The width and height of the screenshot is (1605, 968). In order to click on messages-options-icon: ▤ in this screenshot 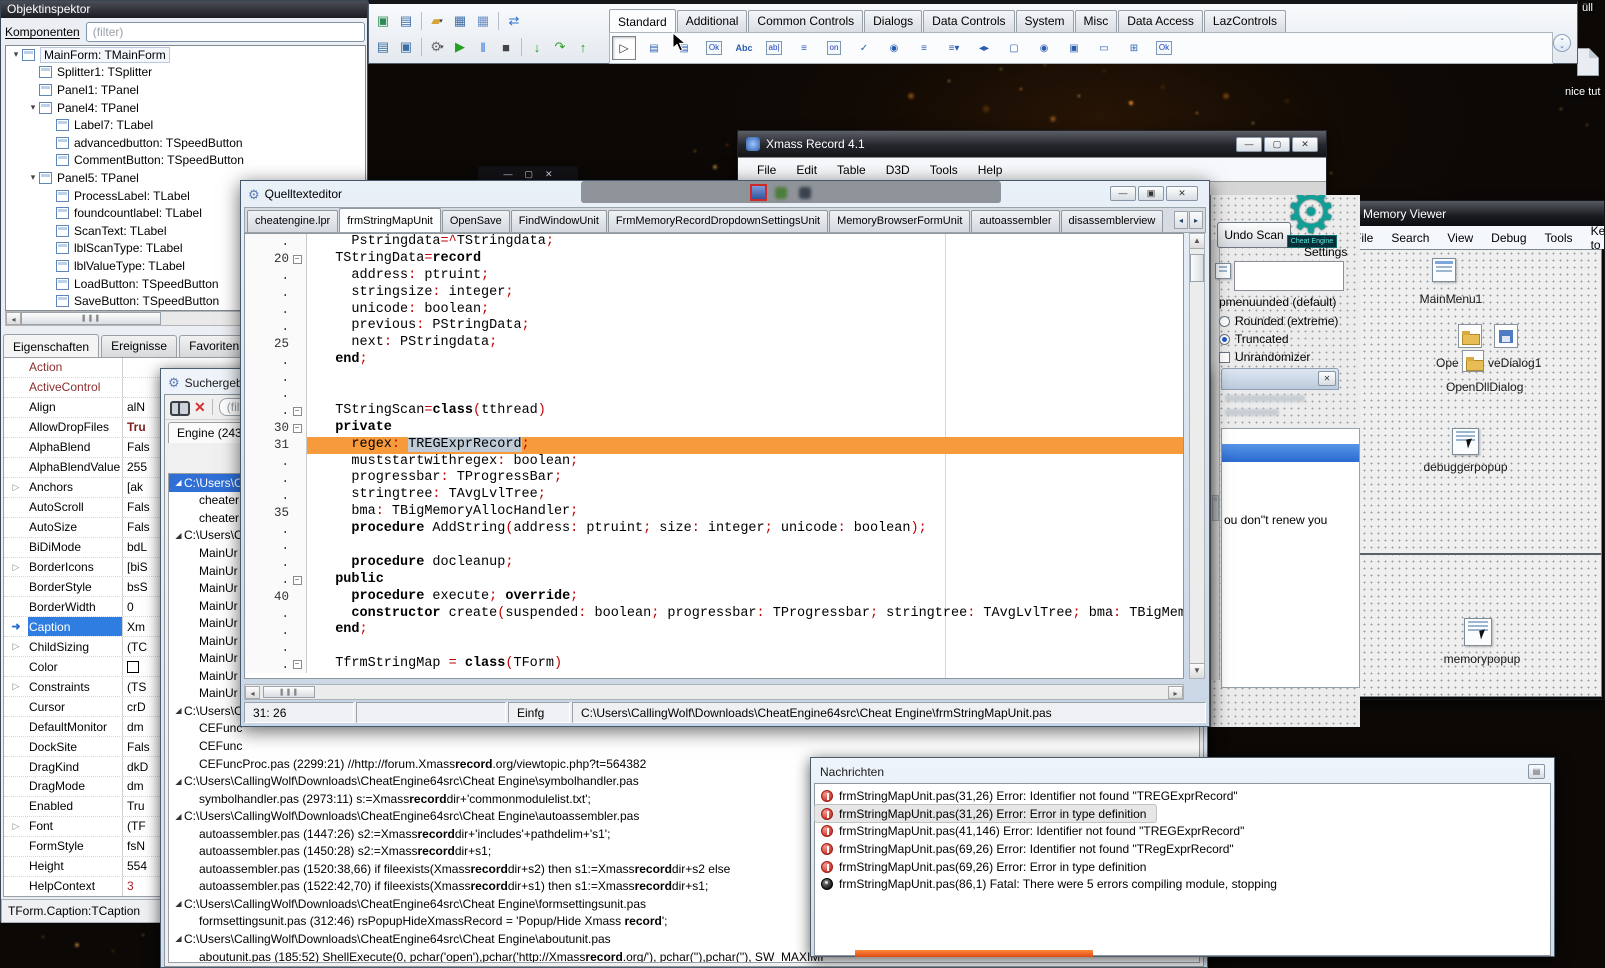, I will do `click(1536, 771)`.